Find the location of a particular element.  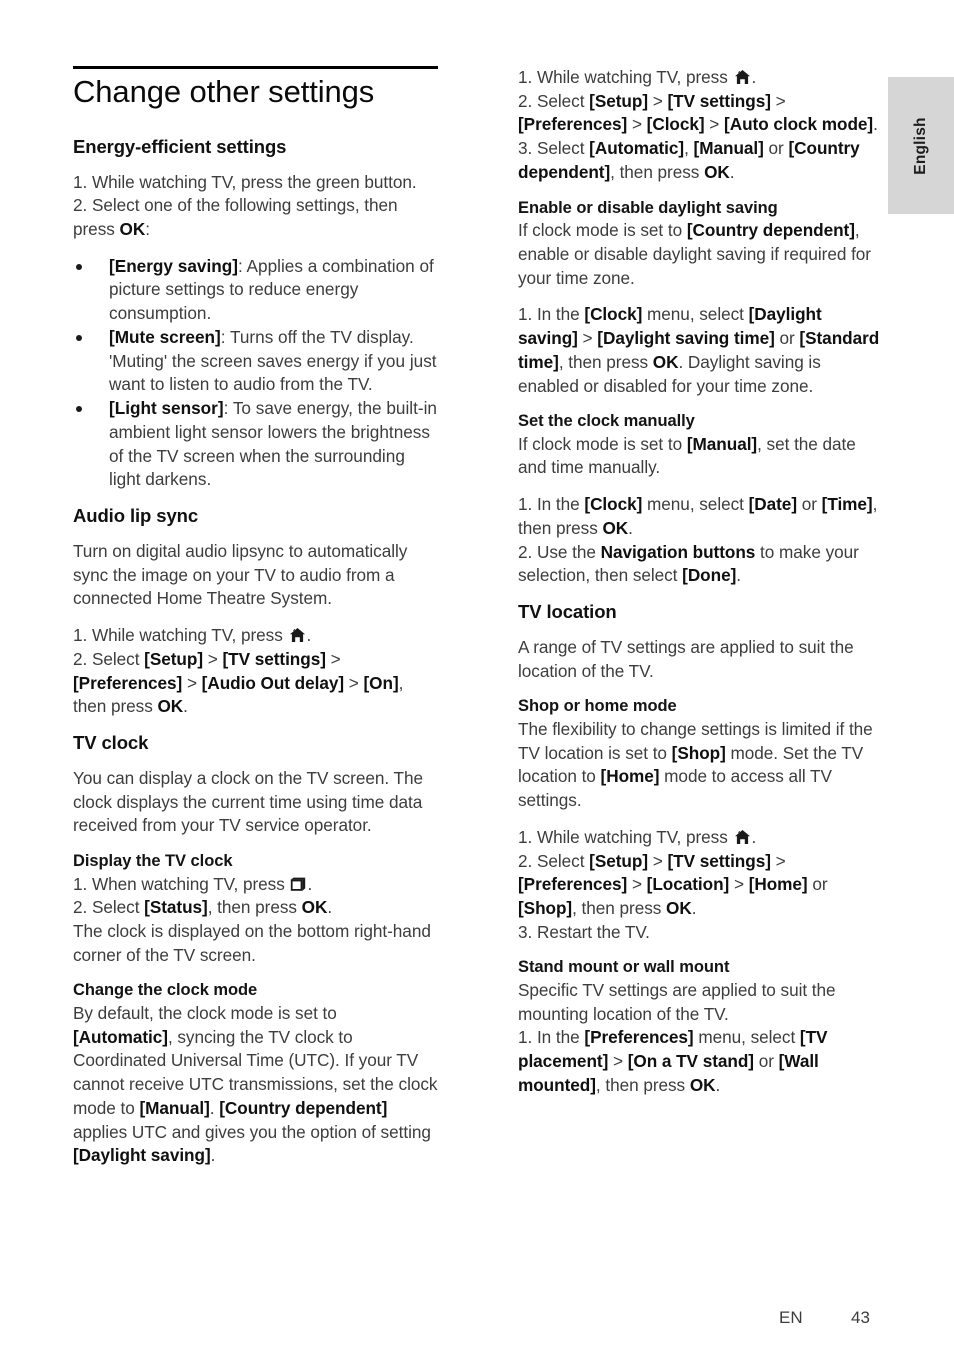

menu-location: [Location] is located at coordinates (688, 884).